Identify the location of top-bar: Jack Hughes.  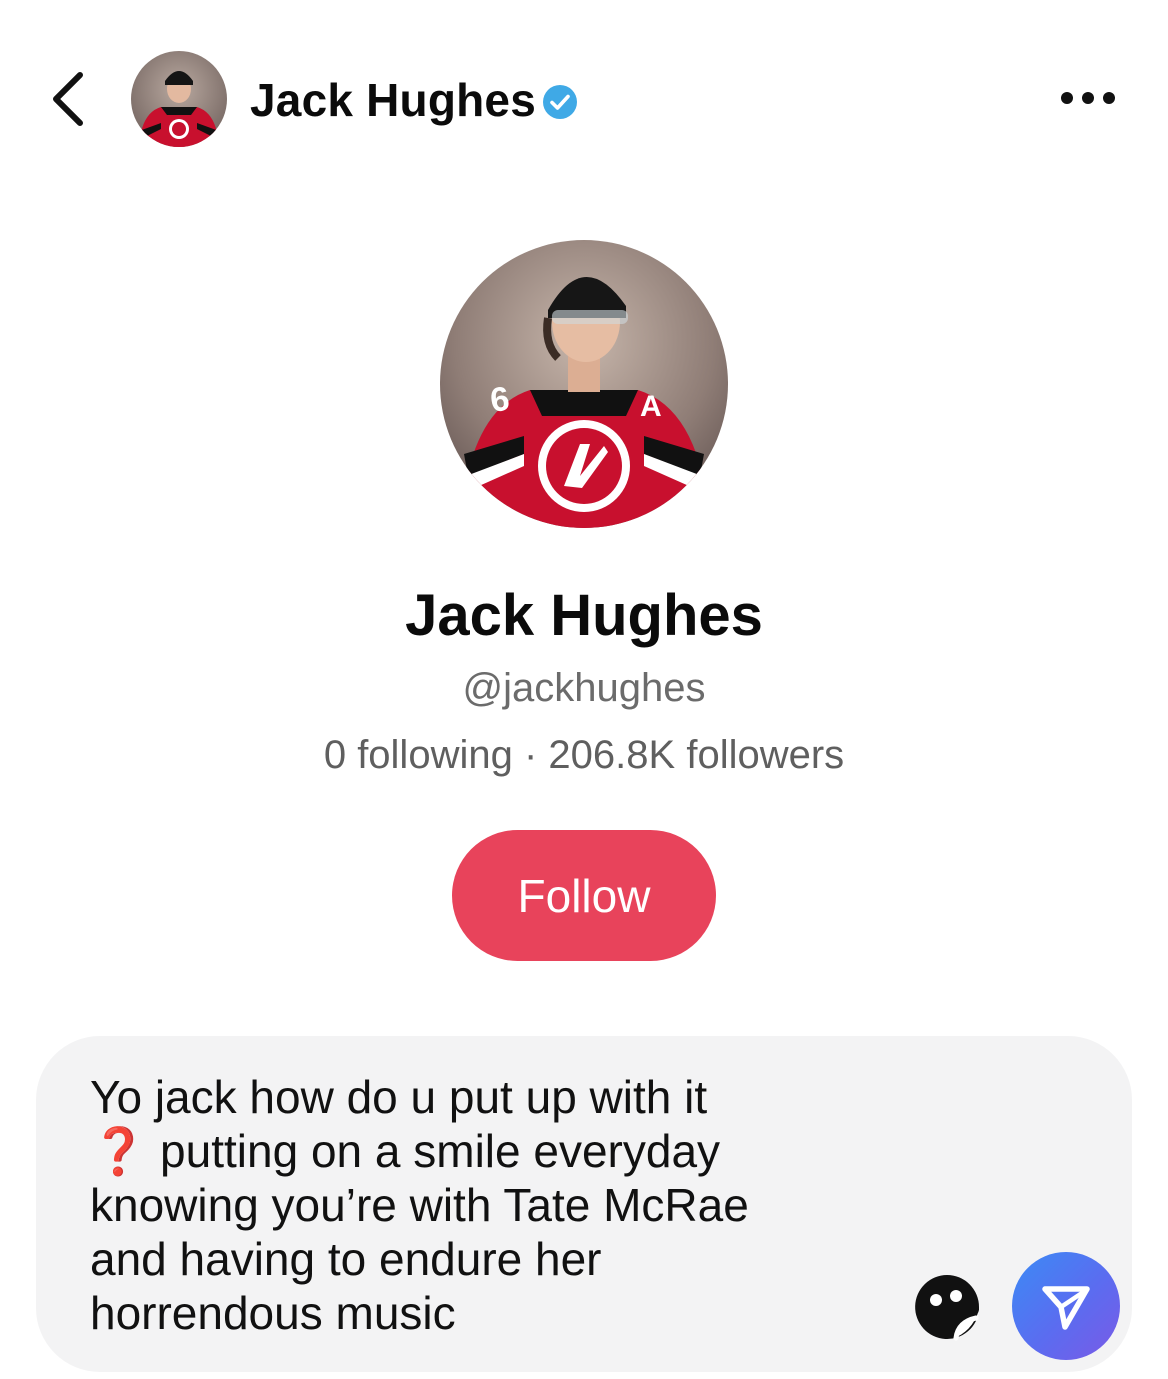
(584, 95).